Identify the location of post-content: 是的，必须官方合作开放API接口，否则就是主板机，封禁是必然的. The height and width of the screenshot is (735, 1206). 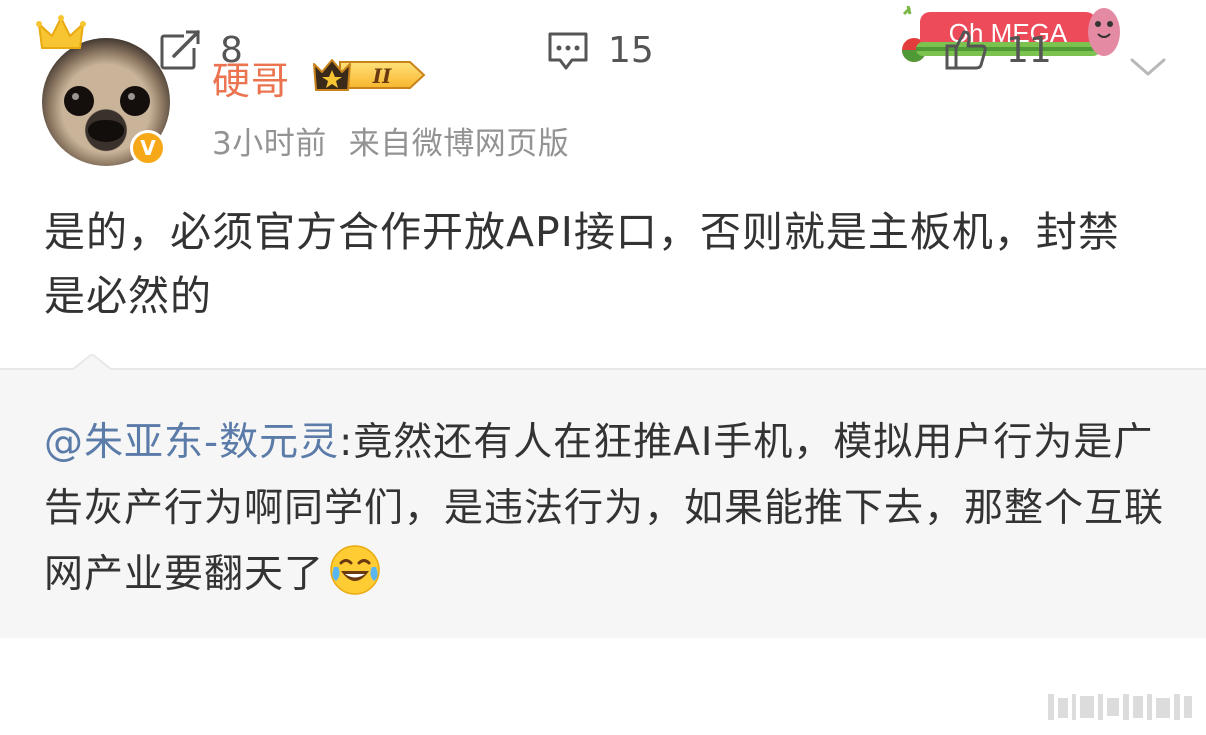
(582, 264).